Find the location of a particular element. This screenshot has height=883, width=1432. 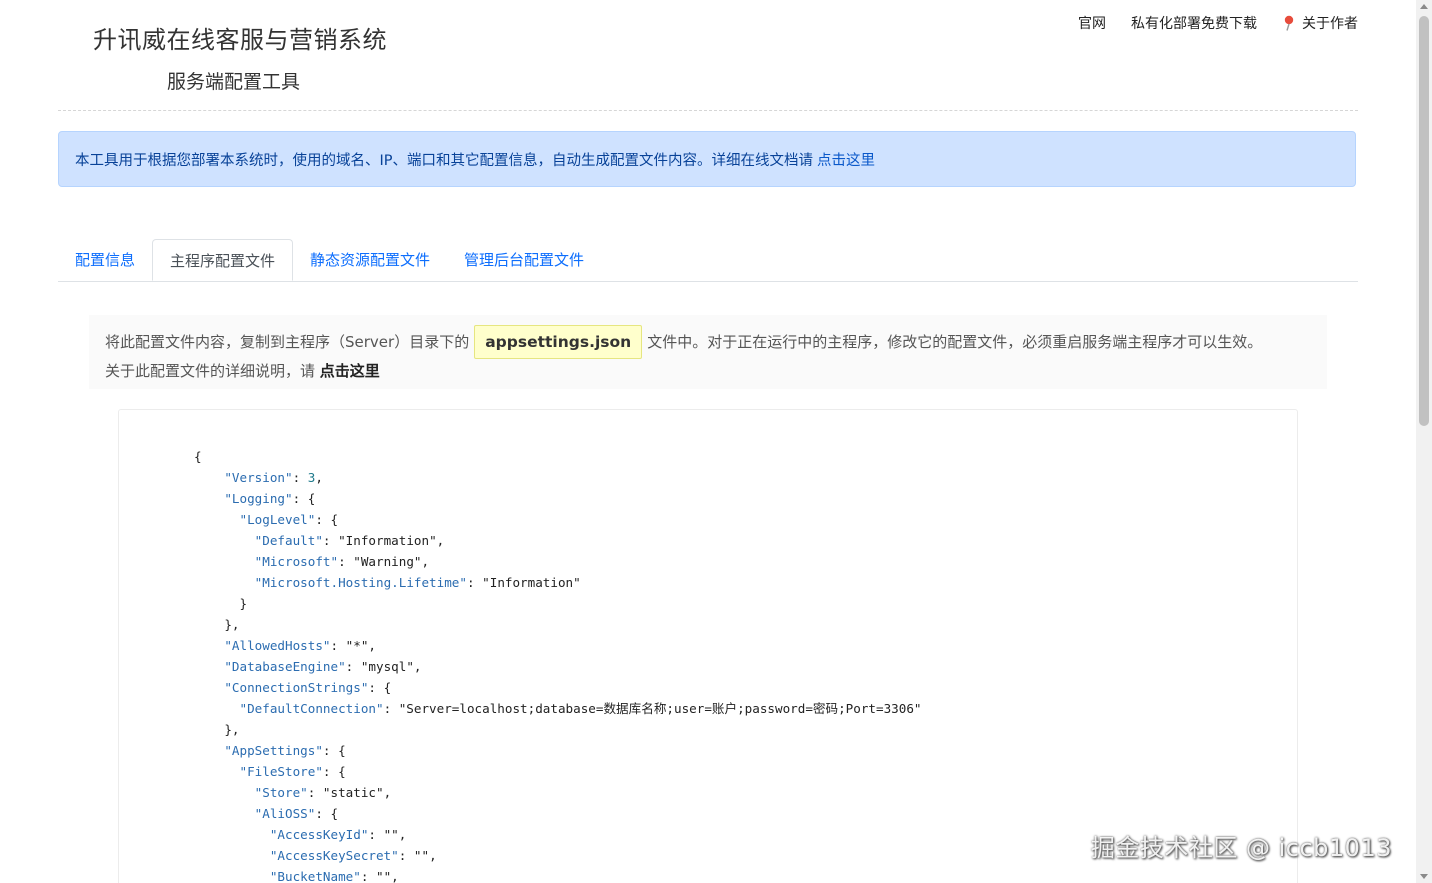

scrollbar-thumb is located at coordinates (1424, 221).